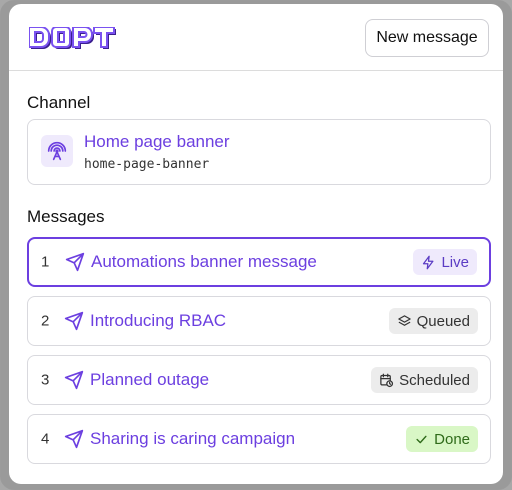 The height and width of the screenshot is (490, 512). Describe the element at coordinates (387, 380) in the screenshot. I see `calendar-clock-icon` at that location.